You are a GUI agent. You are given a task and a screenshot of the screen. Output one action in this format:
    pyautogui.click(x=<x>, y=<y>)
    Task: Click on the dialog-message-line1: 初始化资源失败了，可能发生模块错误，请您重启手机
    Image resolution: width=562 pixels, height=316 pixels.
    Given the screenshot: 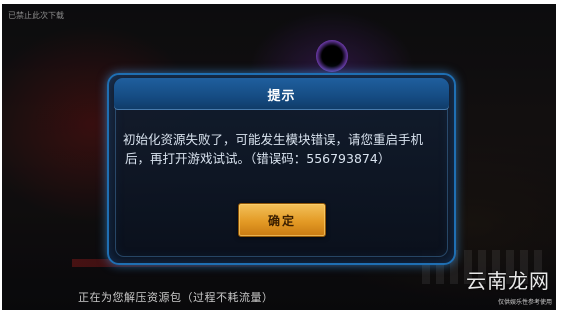 What is the action you would take?
    pyautogui.click(x=273, y=139)
    